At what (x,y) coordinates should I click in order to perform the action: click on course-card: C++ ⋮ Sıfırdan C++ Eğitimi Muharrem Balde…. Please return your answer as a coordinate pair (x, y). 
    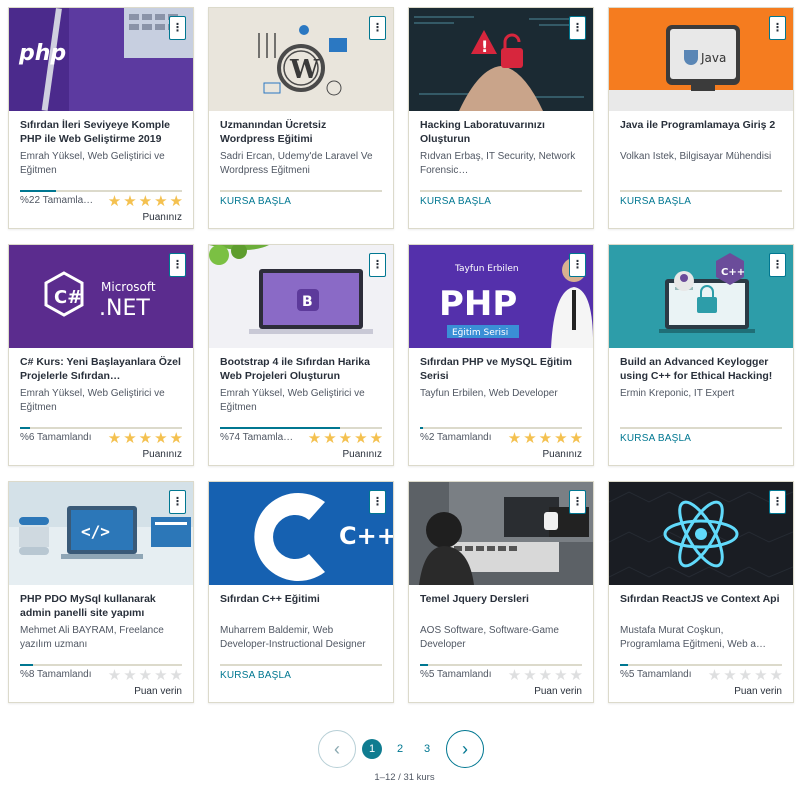
    Looking at the image, I should click on (301, 592).